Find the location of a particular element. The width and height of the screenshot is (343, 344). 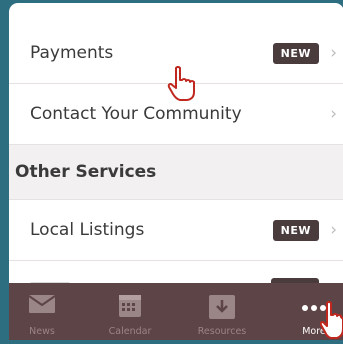

tab-calendar: Calendar is located at coordinates (130, 311).